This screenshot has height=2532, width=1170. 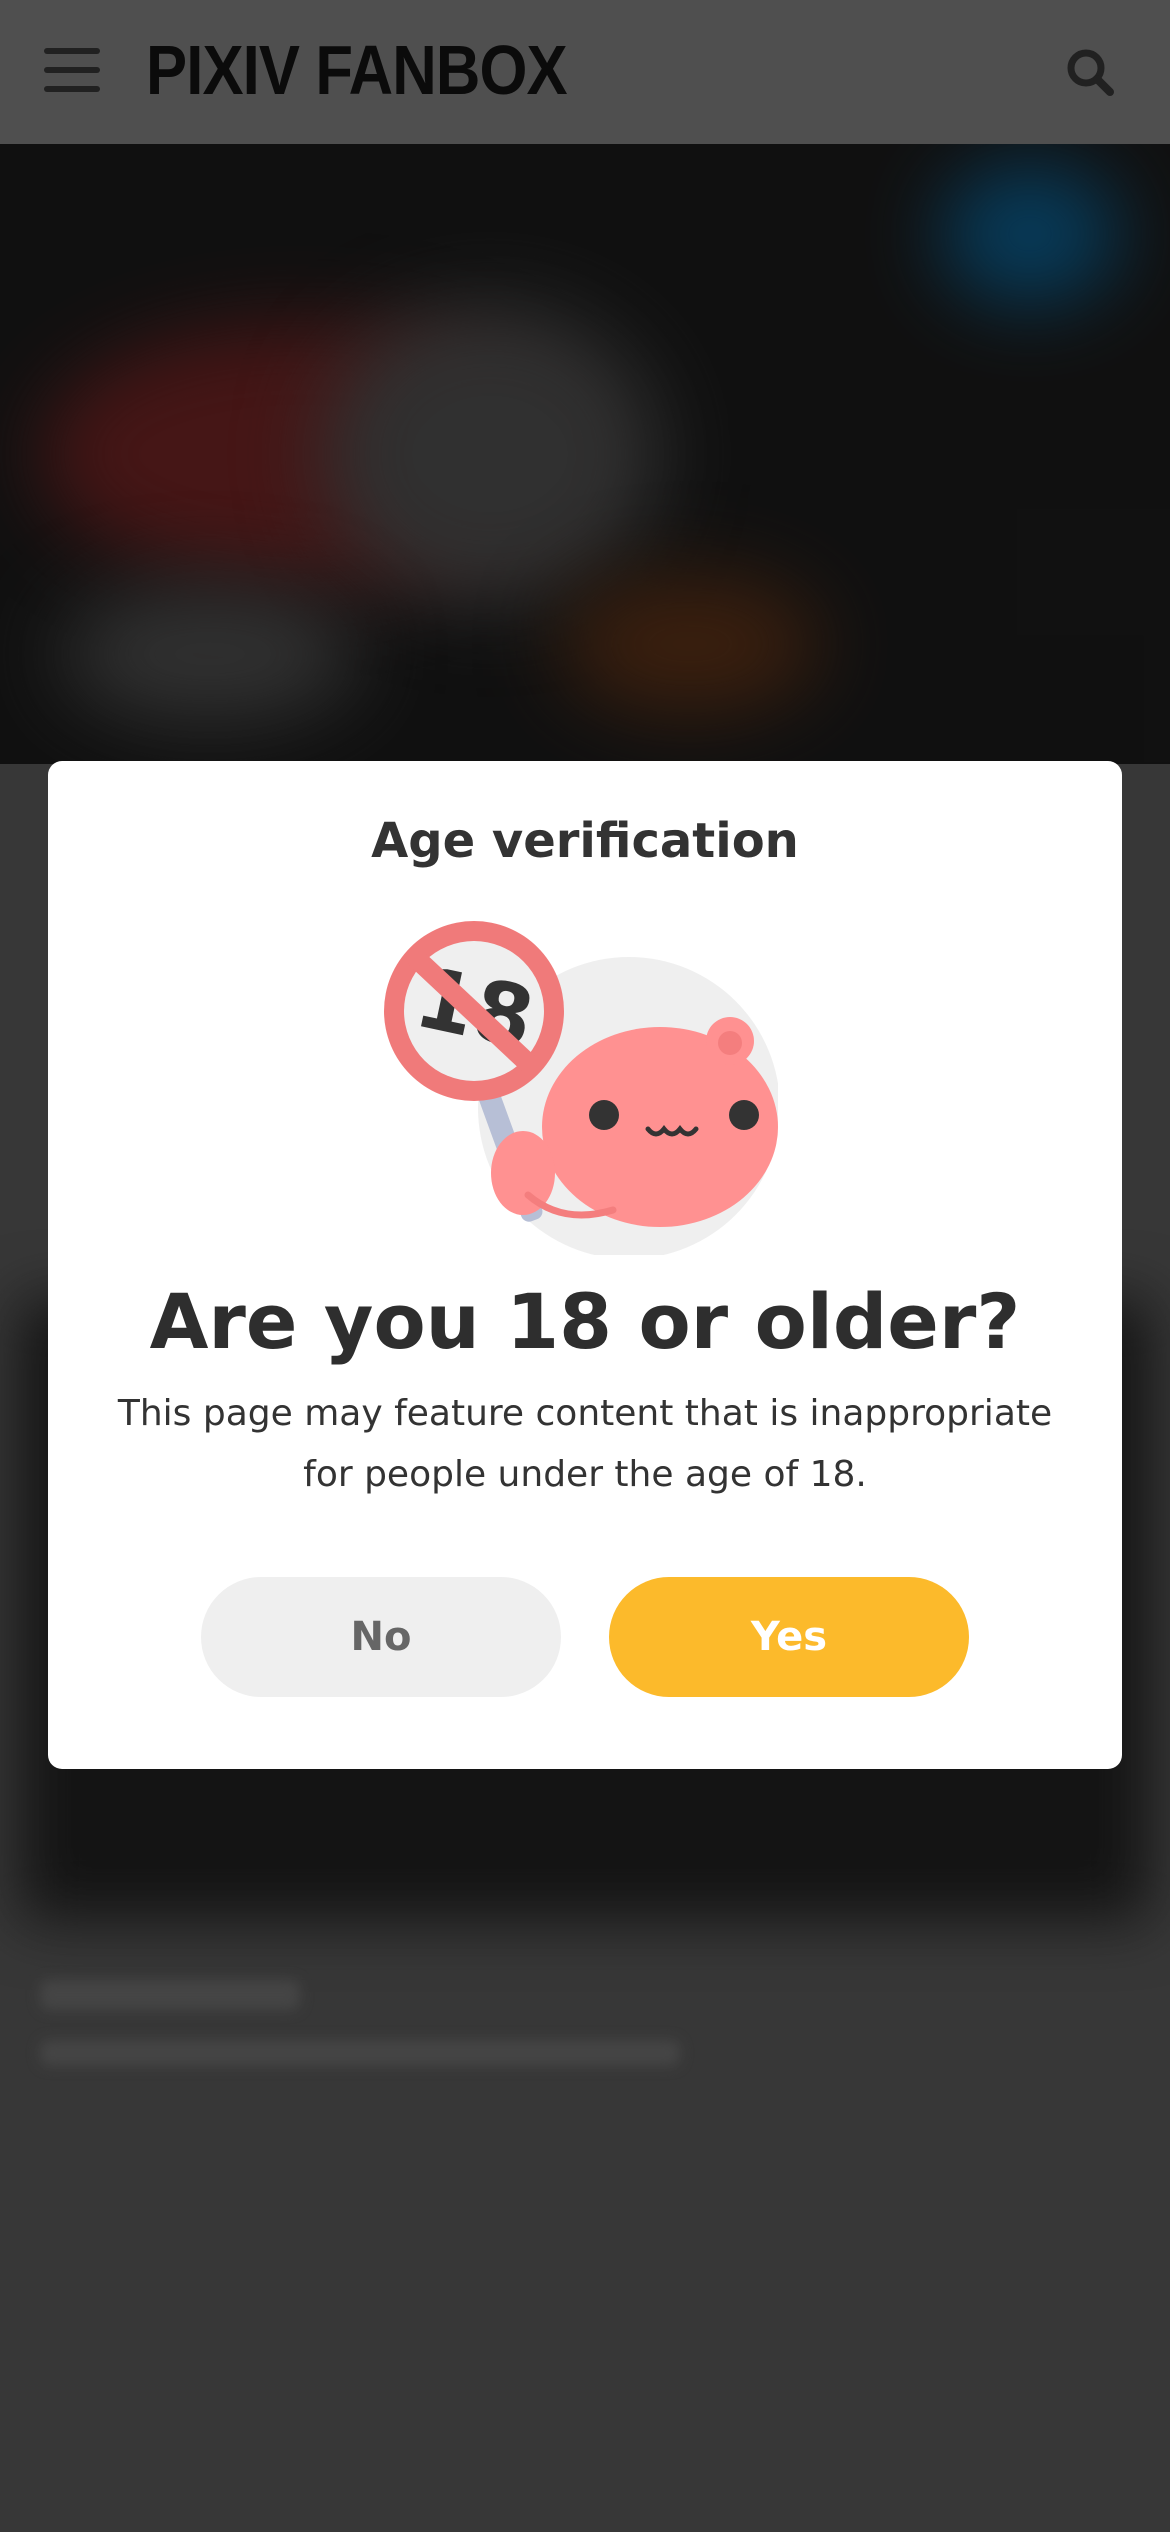 I want to click on age-question: Are you 18 or older?, so click(x=585, y=1321).